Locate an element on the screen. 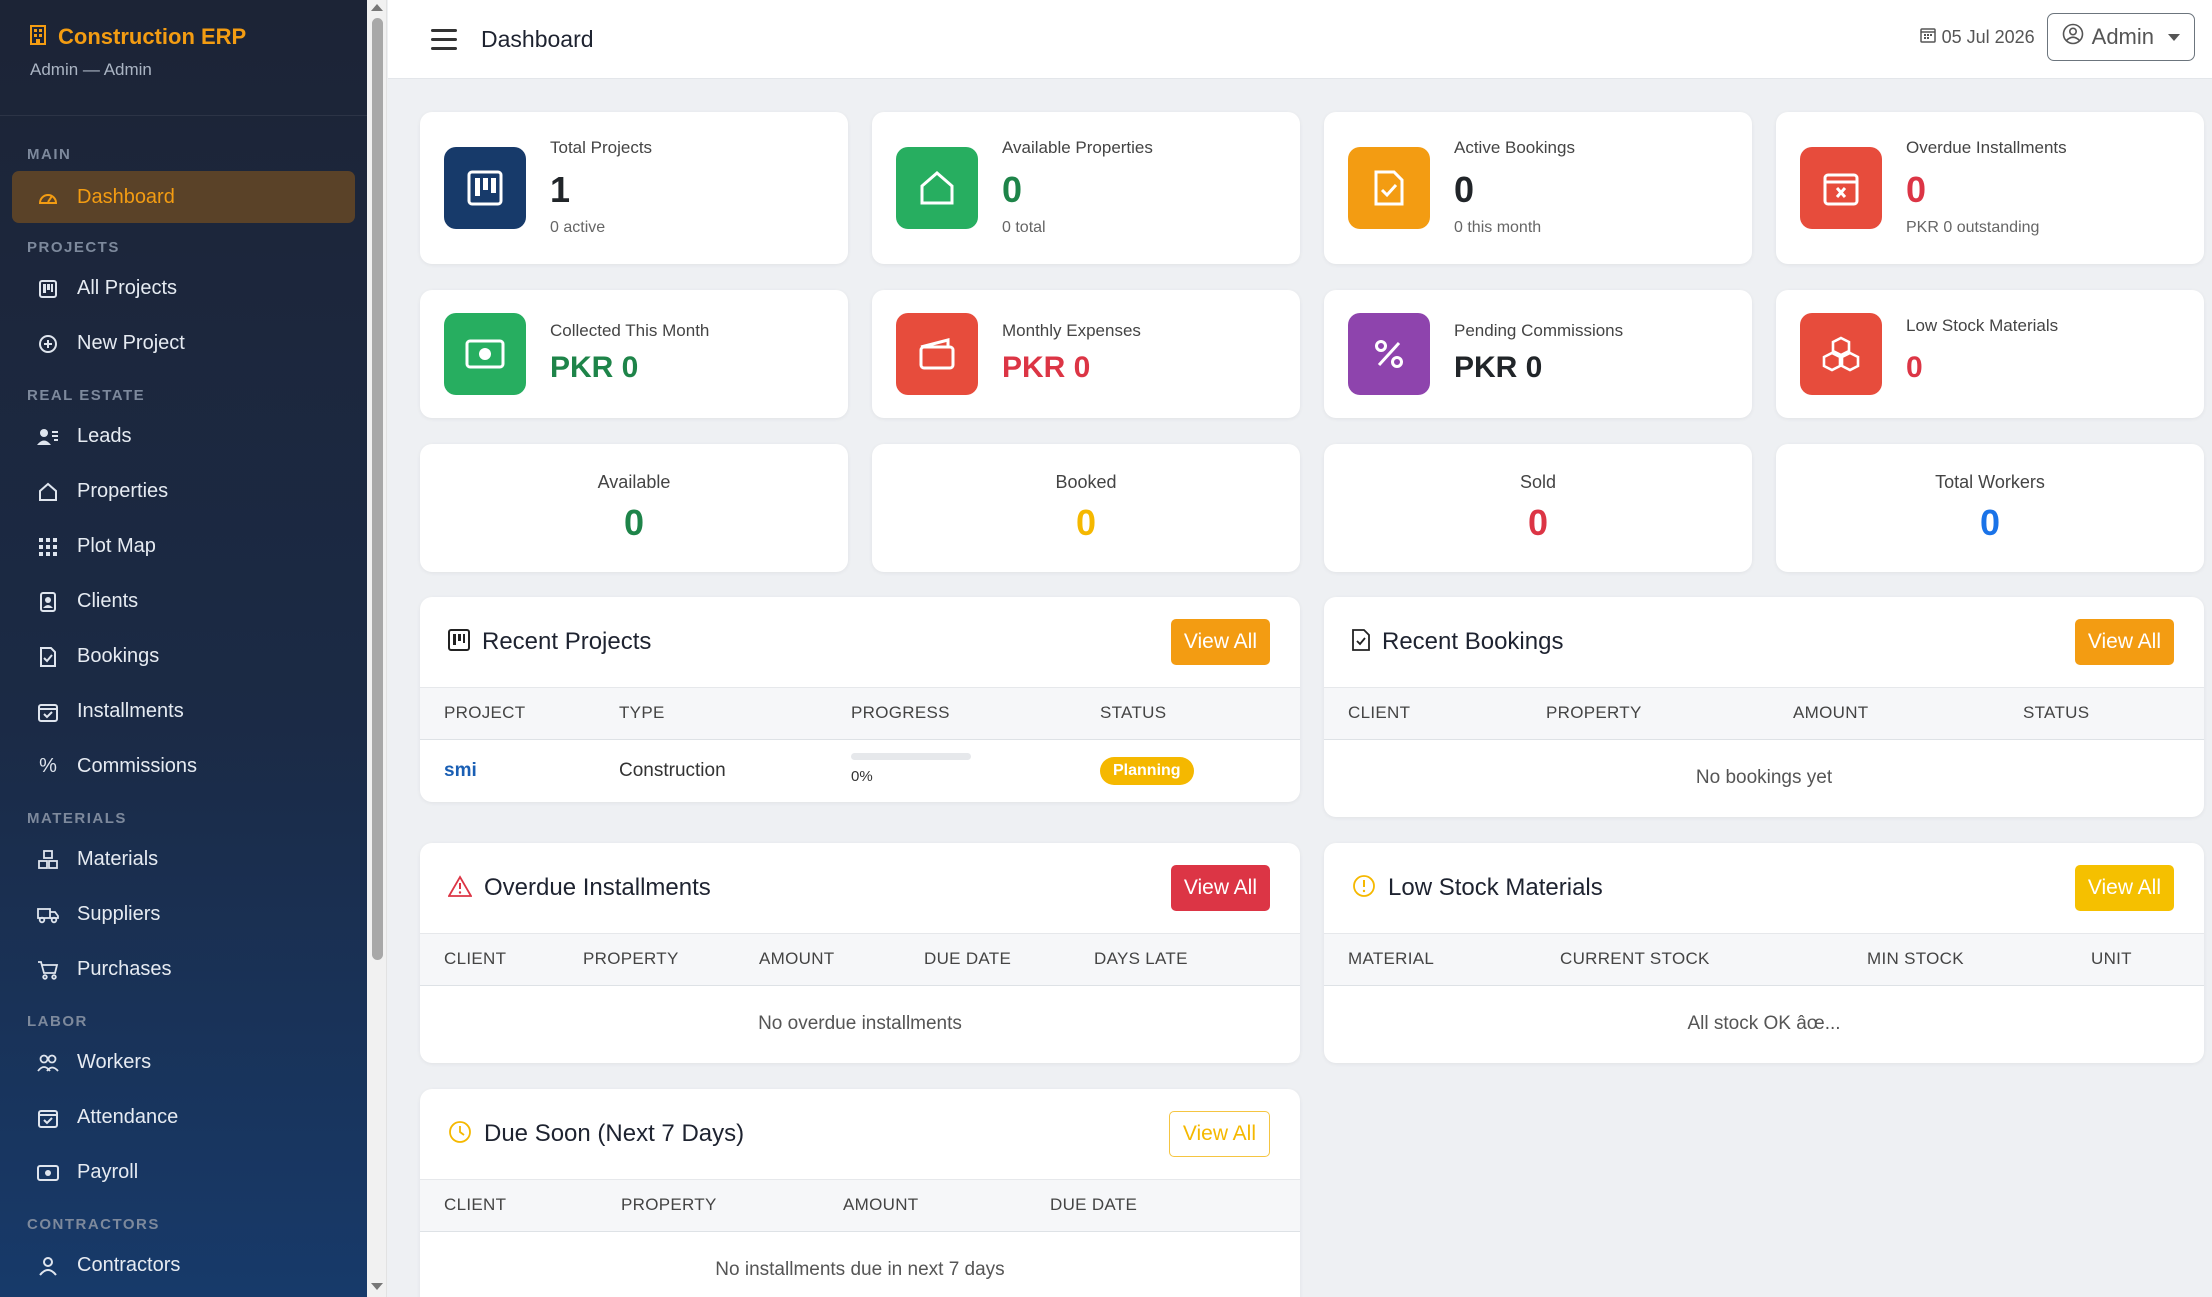  stat-label: Pending Commissions is located at coordinates (1539, 330).